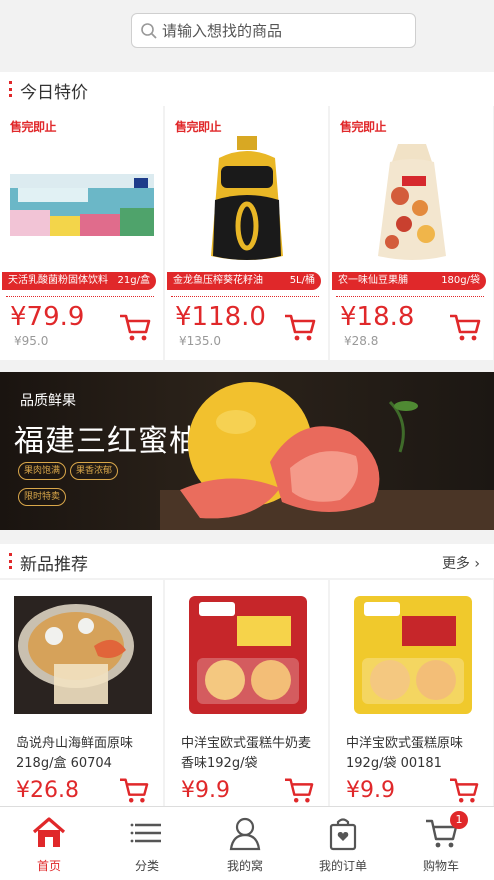  Describe the element at coordinates (377, 317) in the screenshot. I see `deal-price: ¥18.8` at that location.